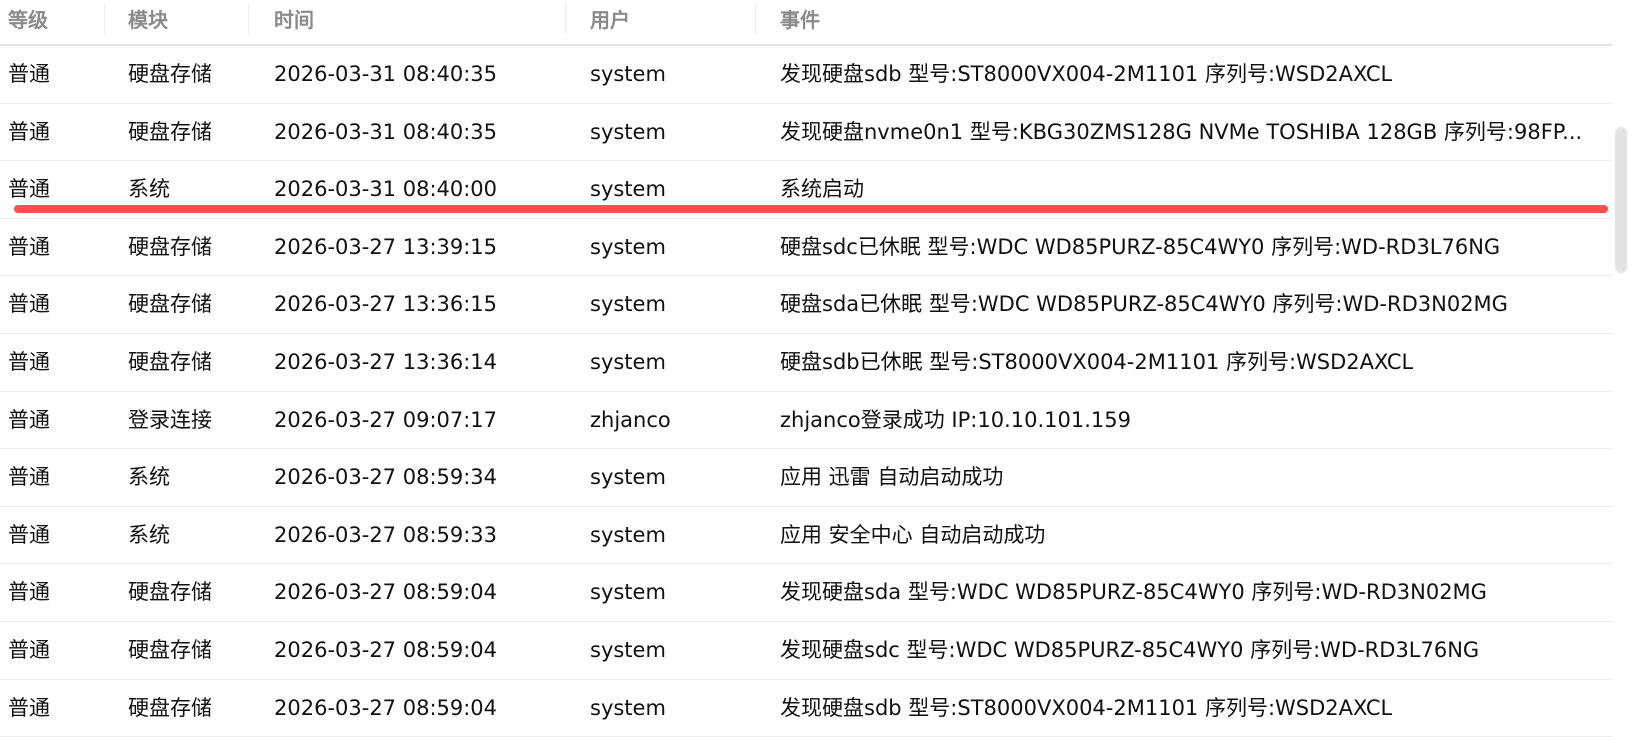 The image size is (1635, 737). Describe the element at coordinates (170, 419) in the screenshot. I see `cell-module: 登录连接` at that location.